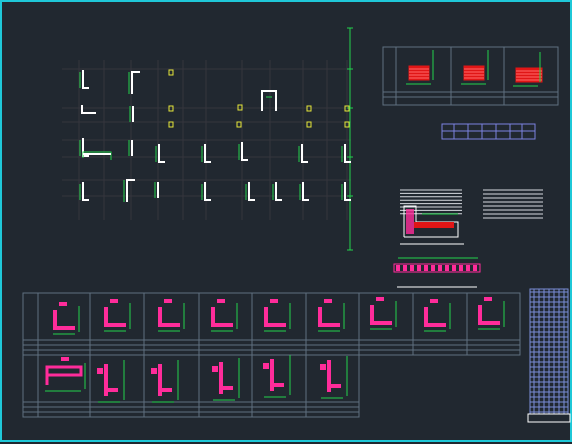  What do you see at coordinates (549, 418) in the screenshot?
I see `mesh-base` at bounding box center [549, 418].